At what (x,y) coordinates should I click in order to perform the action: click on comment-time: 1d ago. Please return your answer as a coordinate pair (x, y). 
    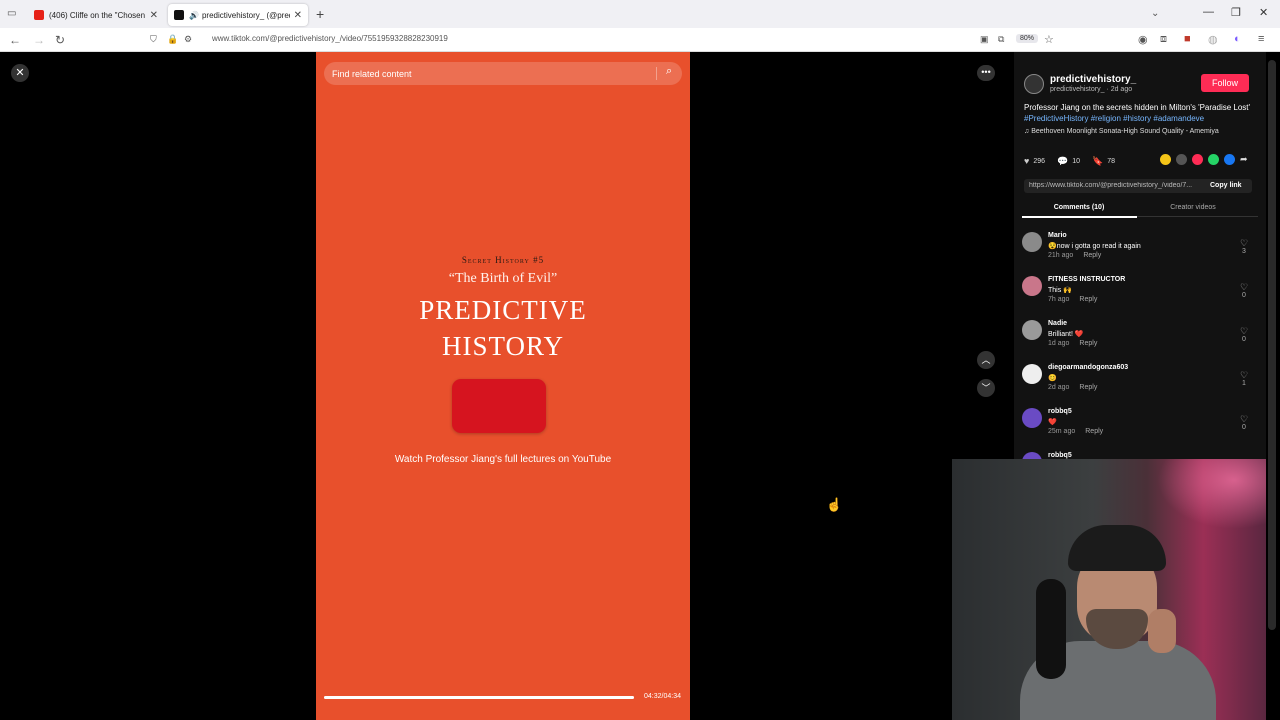
    Looking at the image, I should click on (1059, 343).